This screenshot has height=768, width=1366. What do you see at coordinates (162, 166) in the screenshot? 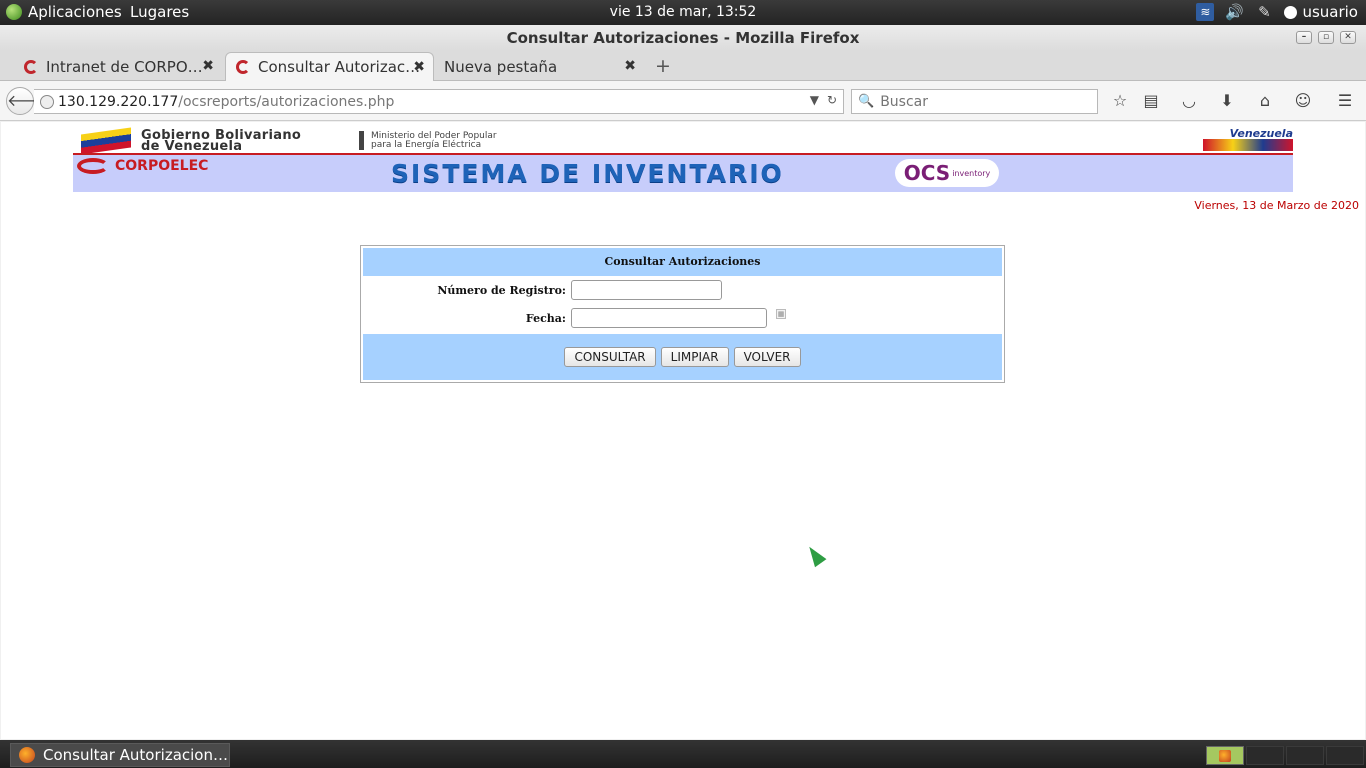
I see `corpoelec-name: CORPOELEC` at bounding box center [162, 166].